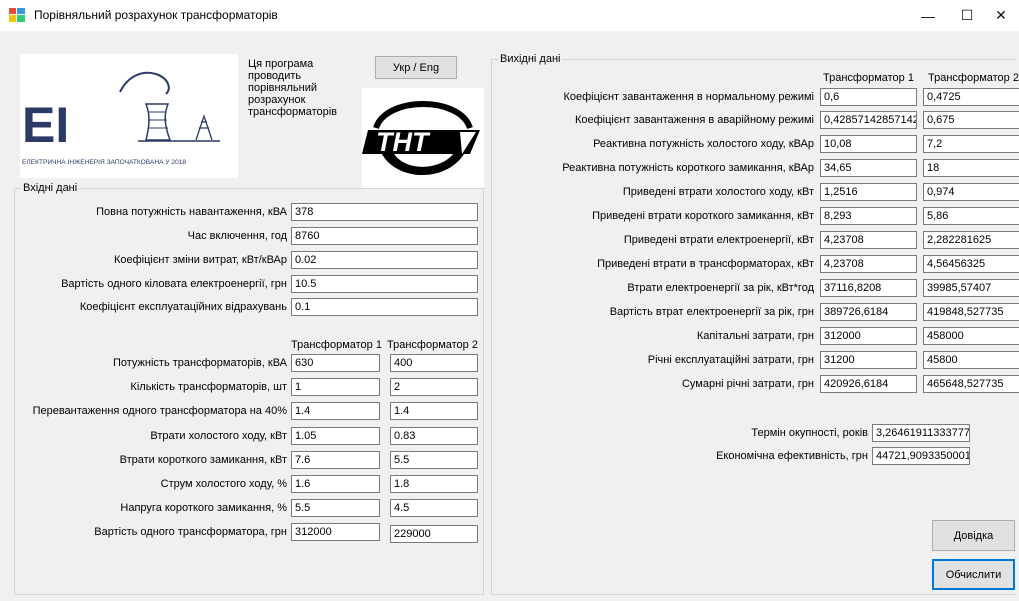 This screenshot has height=601, width=1019. I want to click on output-label-reduced-energy-loss: Приведені втрати електроенергії, кВт, so click(718, 240).